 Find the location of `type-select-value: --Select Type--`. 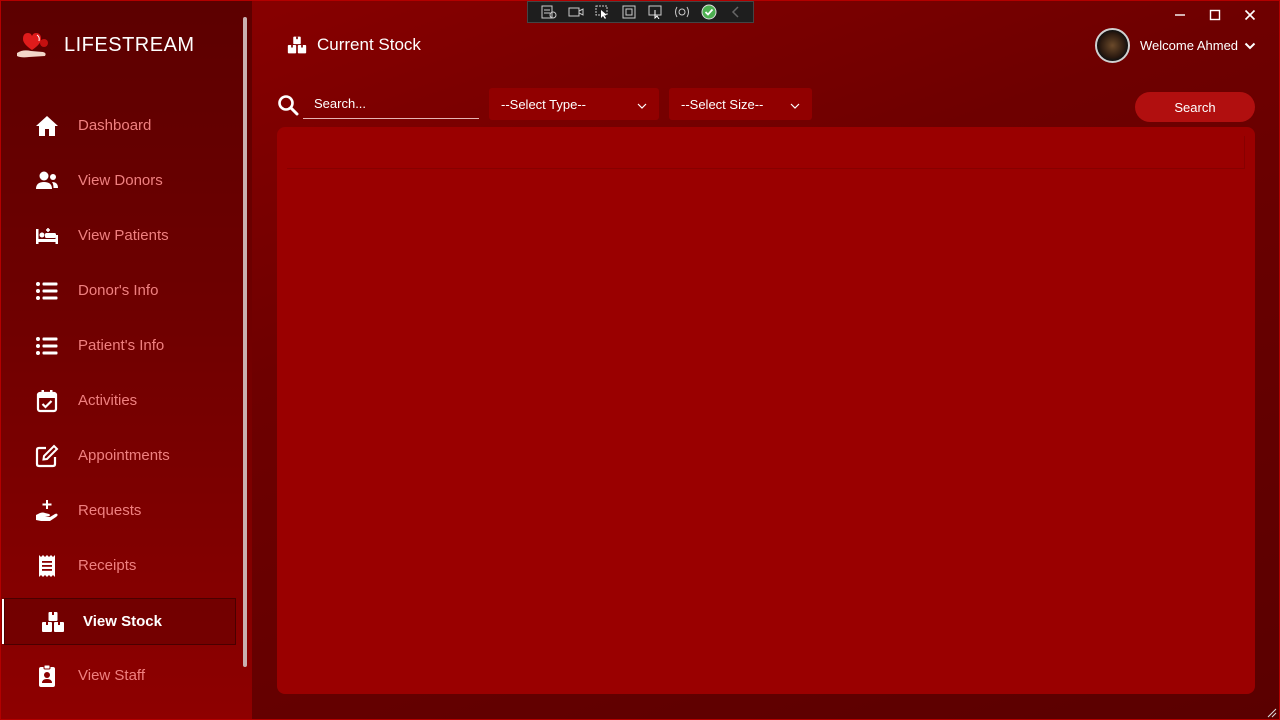

type-select-value: --Select Type-- is located at coordinates (544, 104).